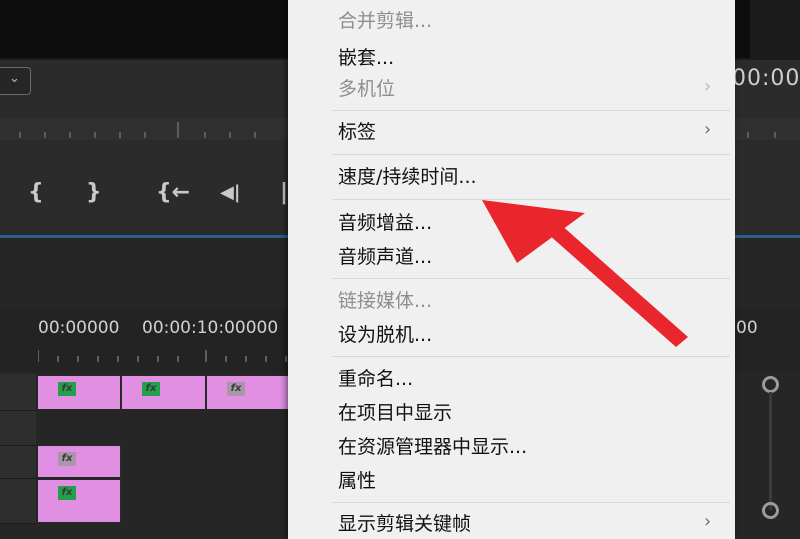 This screenshot has width=800, height=539. What do you see at coordinates (404, 524) in the screenshot?
I see `menu-item-show-clip-keyframes: 显示剪辑关键帧` at bounding box center [404, 524].